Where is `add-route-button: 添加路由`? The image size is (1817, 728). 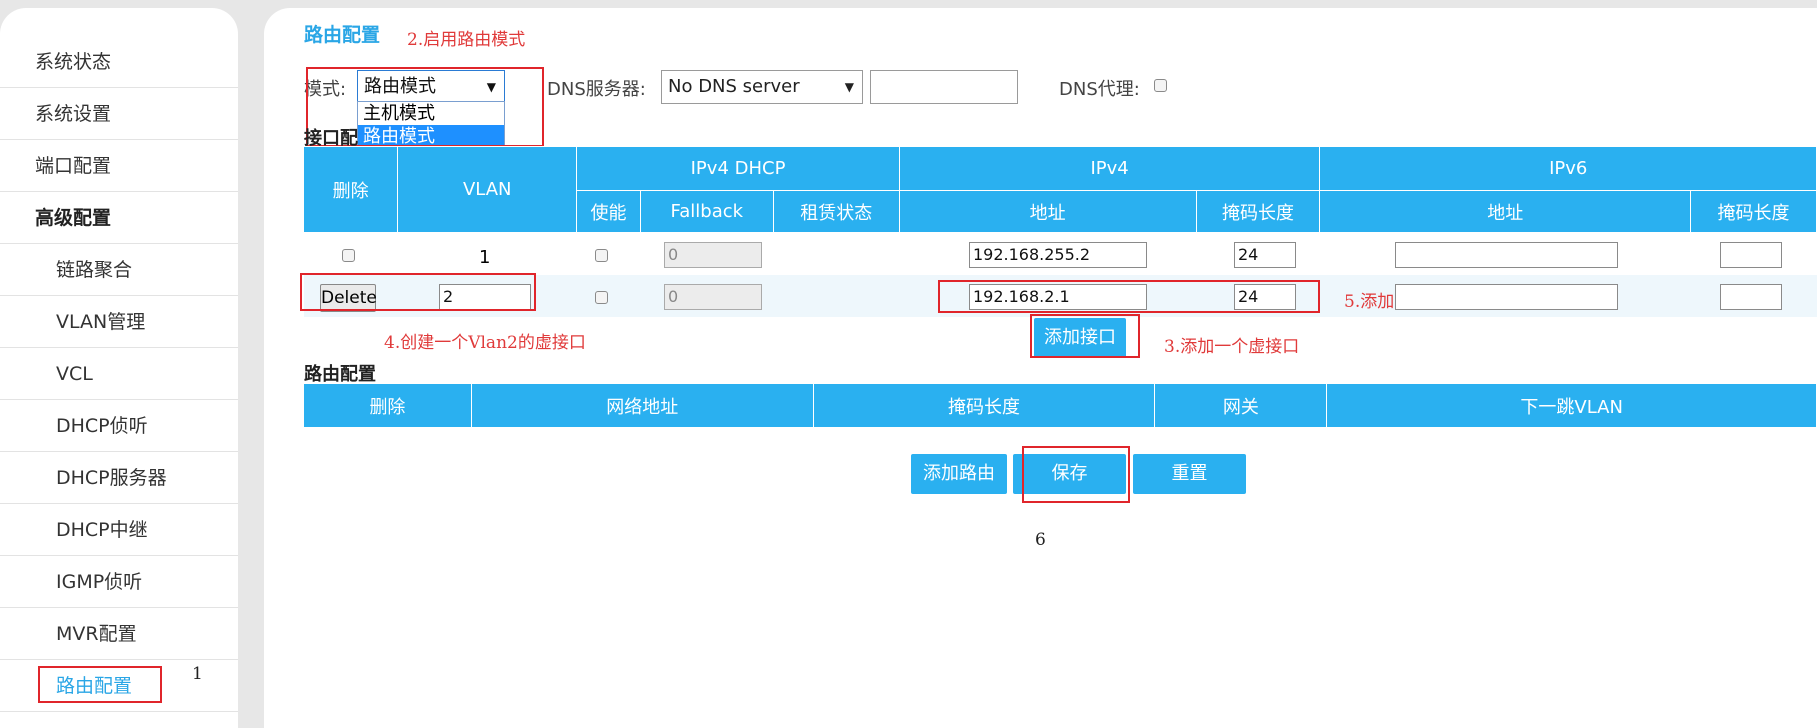 add-route-button: 添加路由 is located at coordinates (959, 474).